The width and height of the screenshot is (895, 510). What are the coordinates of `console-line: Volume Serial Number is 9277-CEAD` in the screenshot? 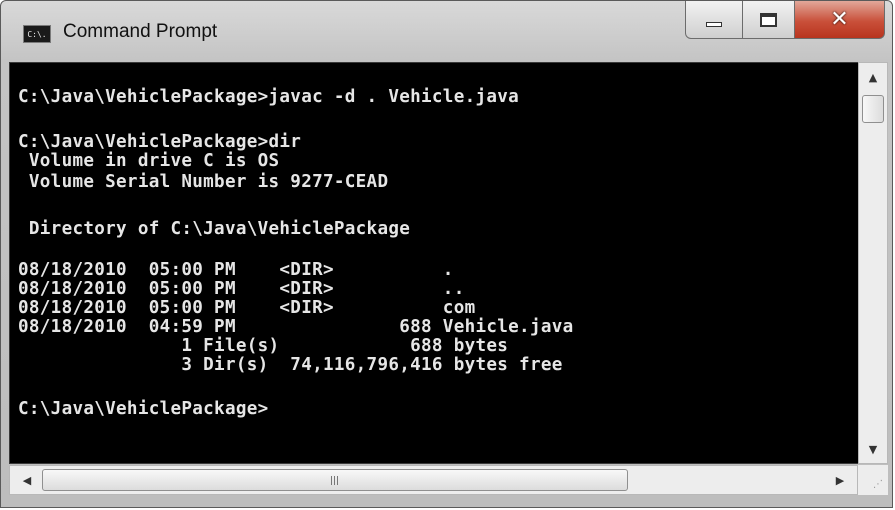 It's located at (203, 182).